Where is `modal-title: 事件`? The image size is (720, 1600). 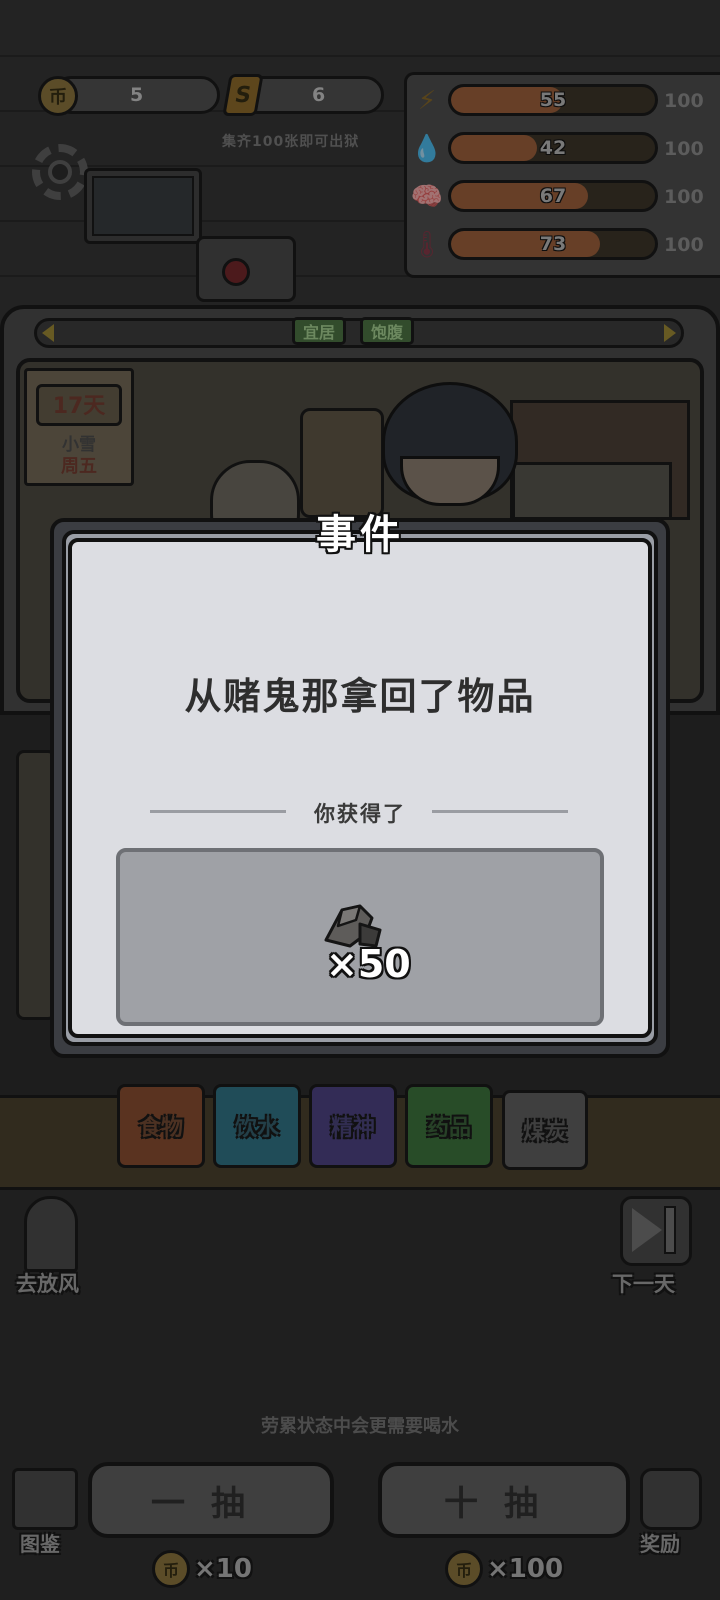
modal-title: 事件 is located at coordinates (360, 535).